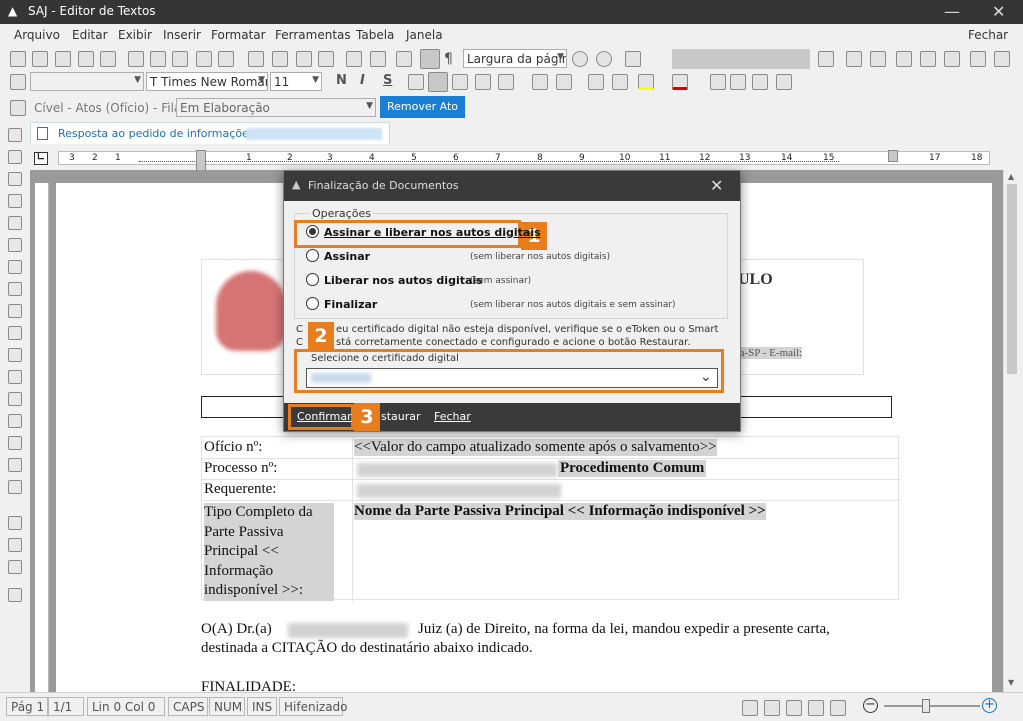 This screenshot has width=1023, height=721. Describe the element at coordinates (438, 82) in the screenshot. I see `align-center-icon` at that location.